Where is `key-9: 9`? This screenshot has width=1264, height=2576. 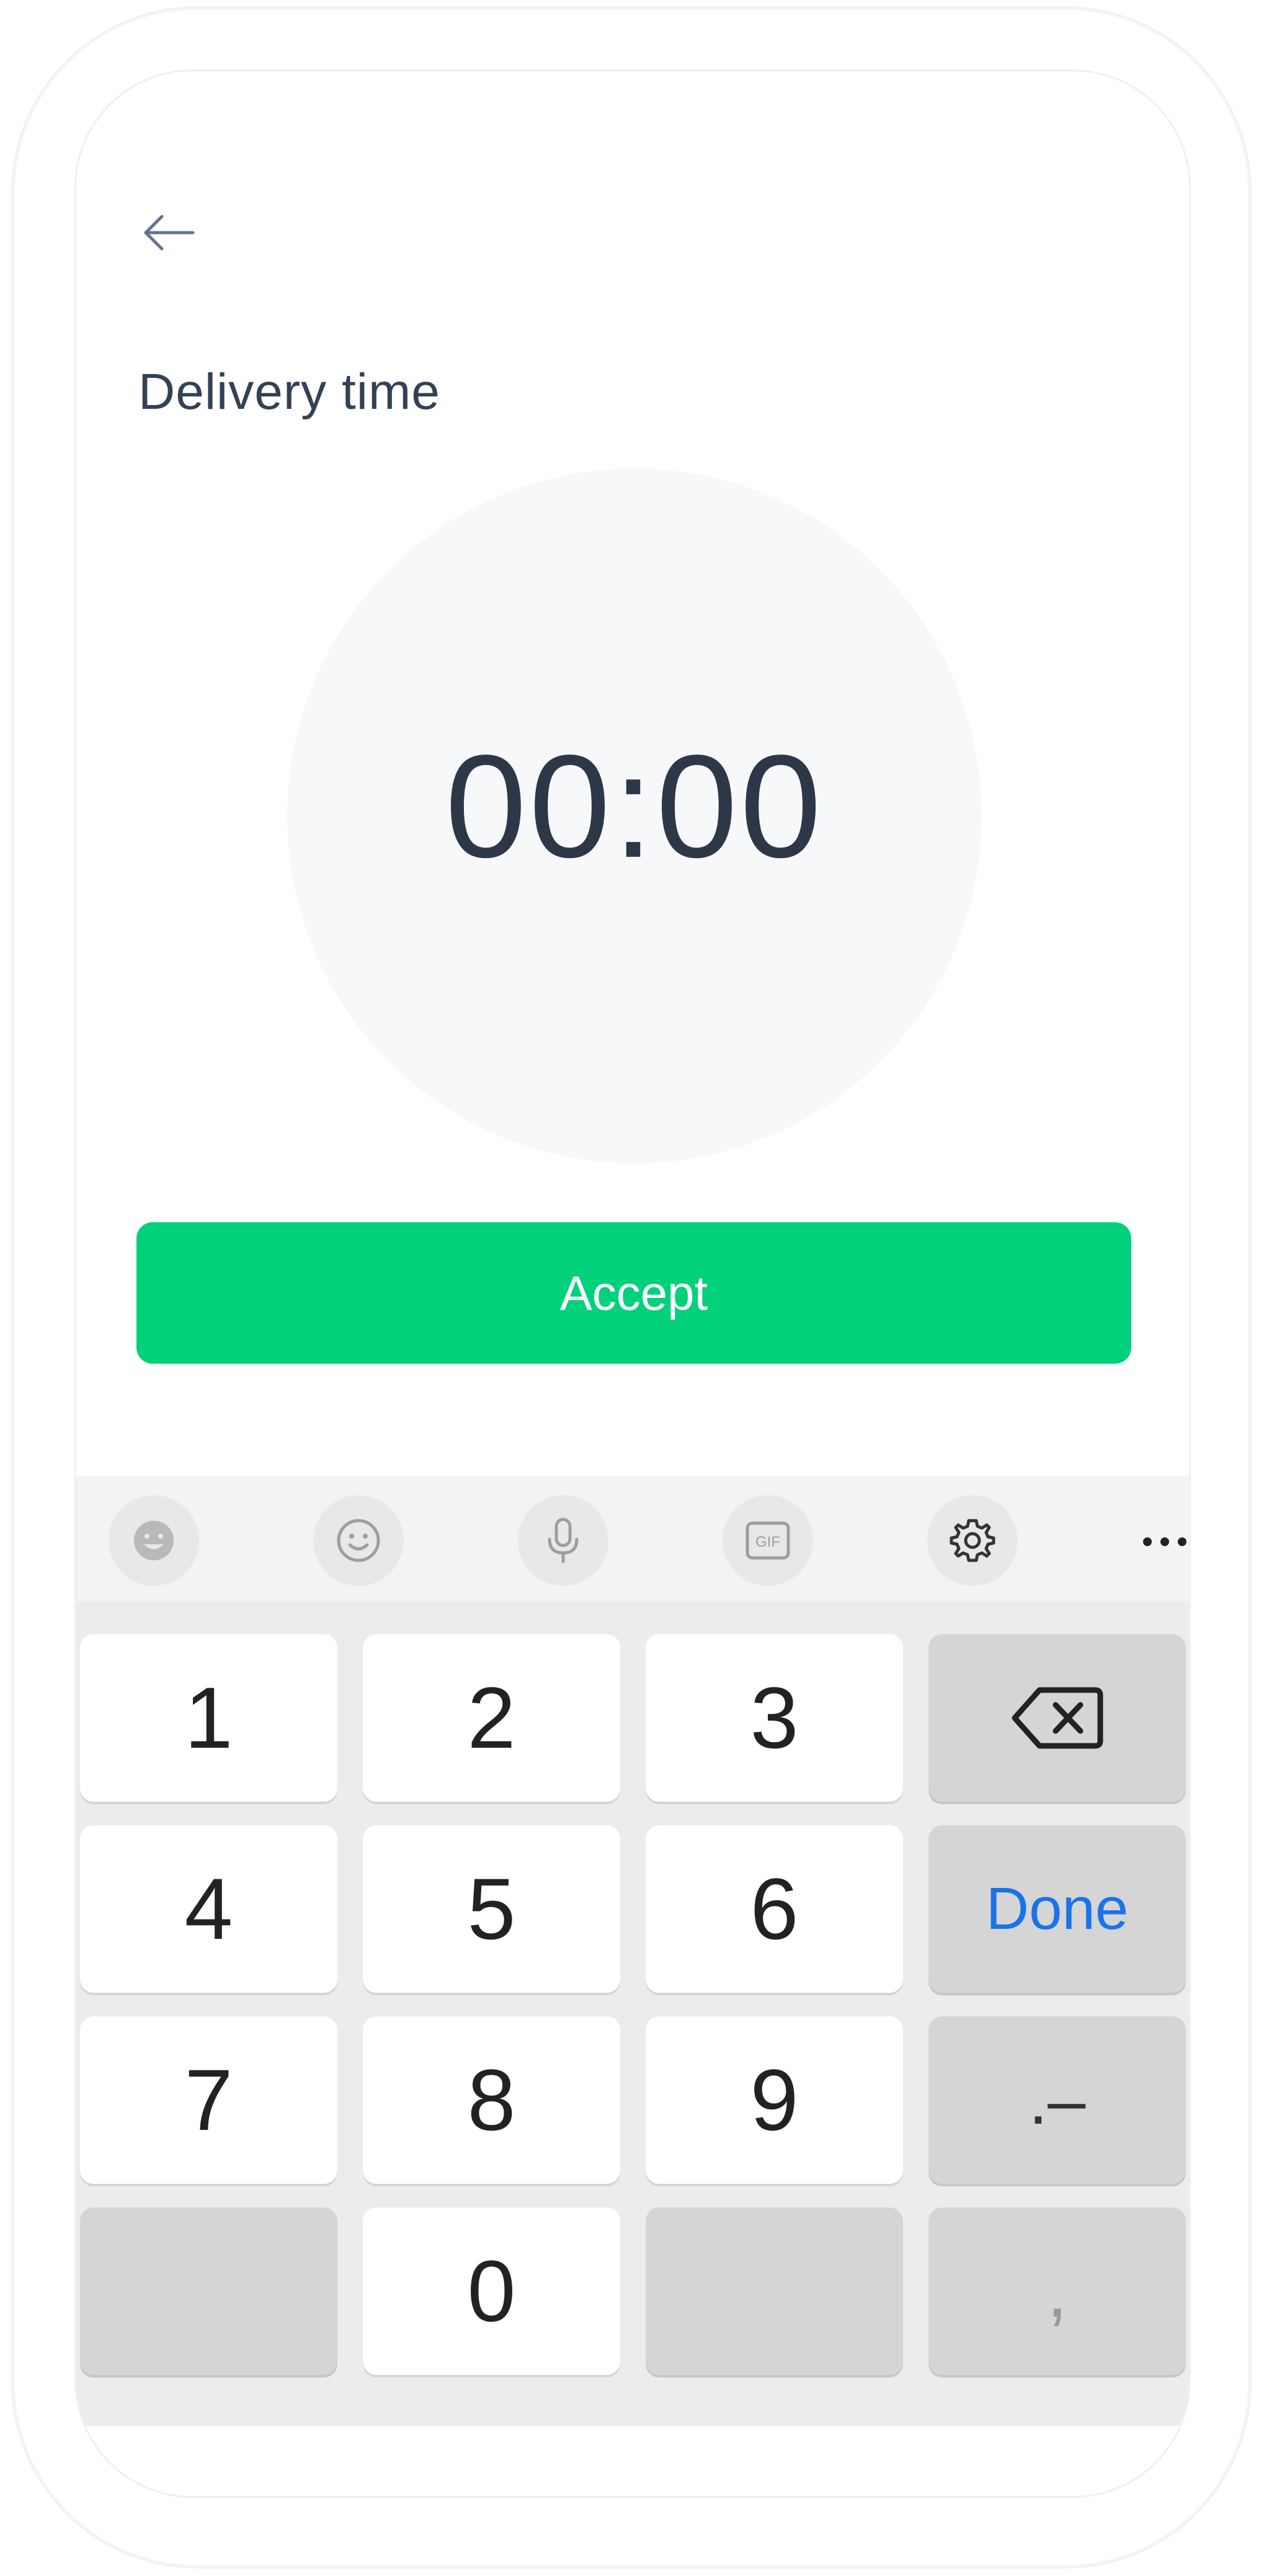 key-9: 9 is located at coordinates (774, 2100).